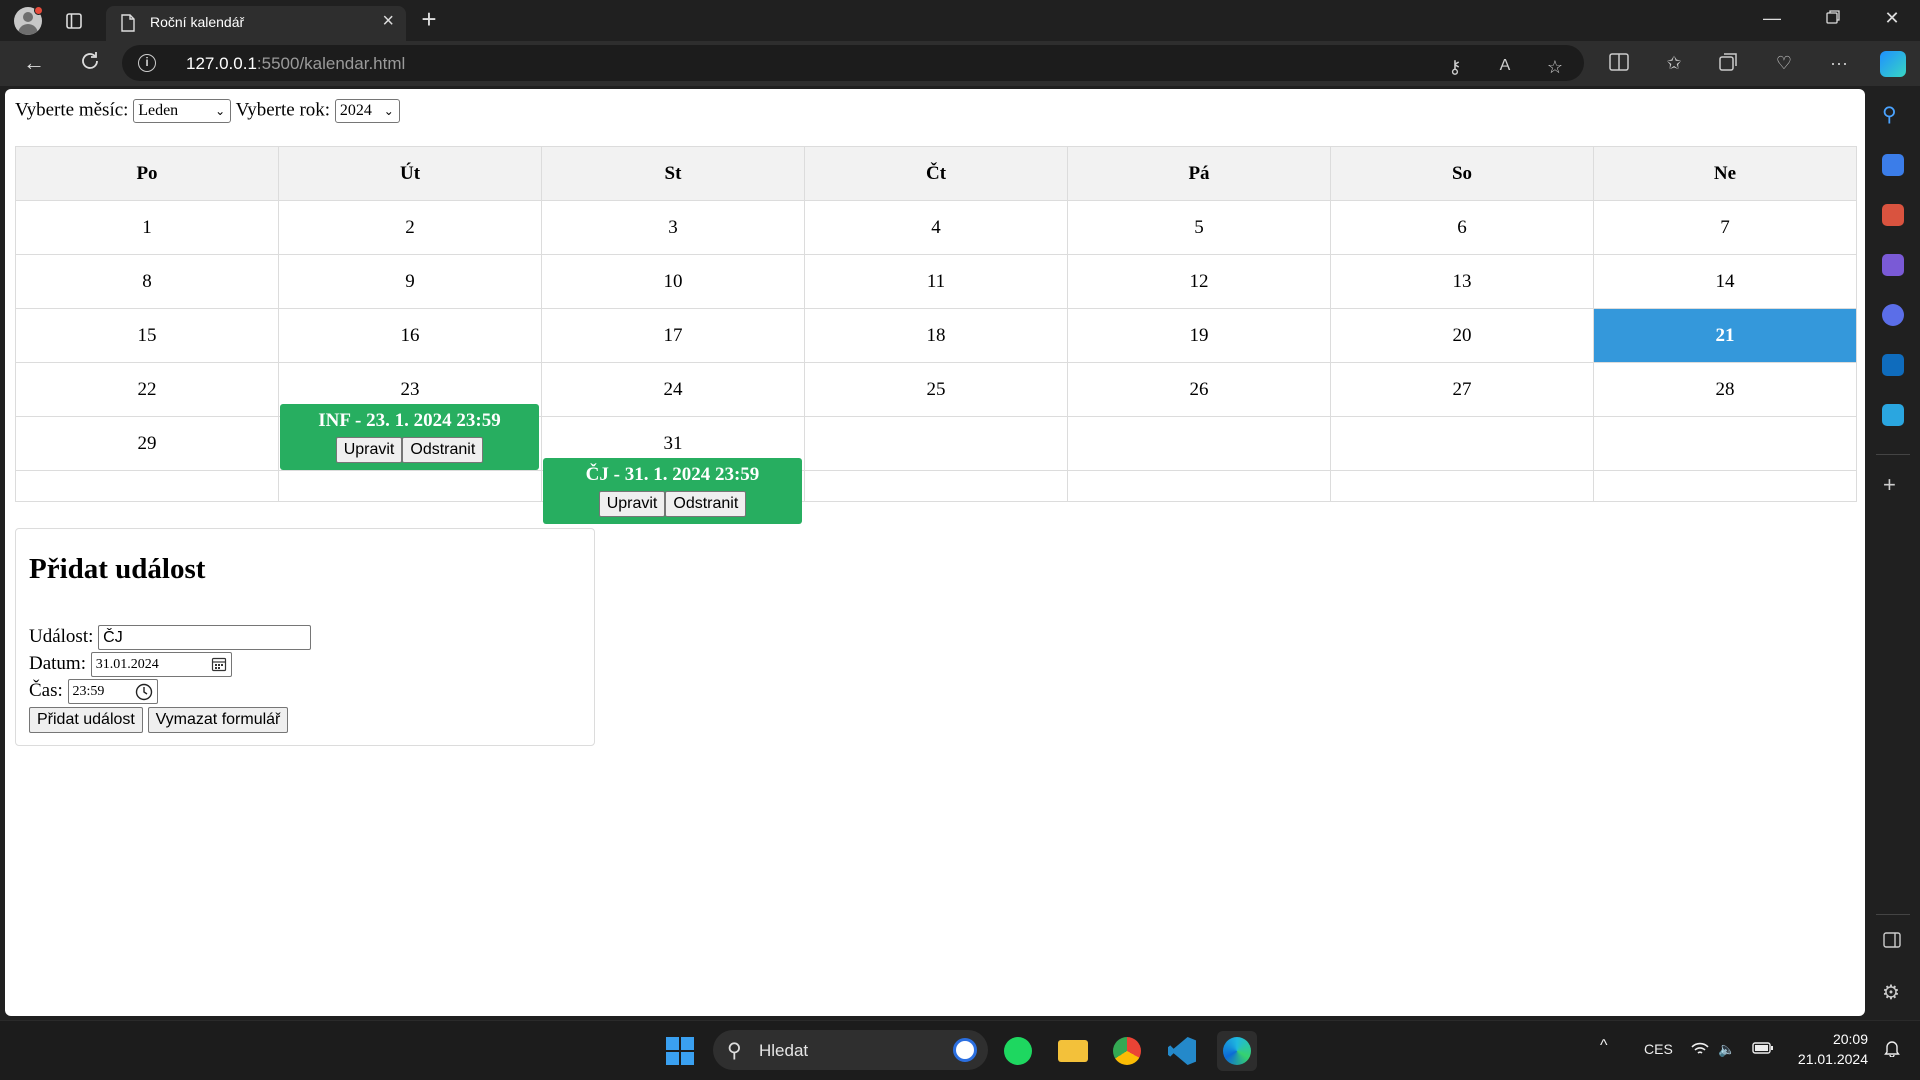 This screenshot has height=1080, width=1920. Describe the element at coordinates (147, 227) in the screenshot. I see `day-cell: 1` at that location.